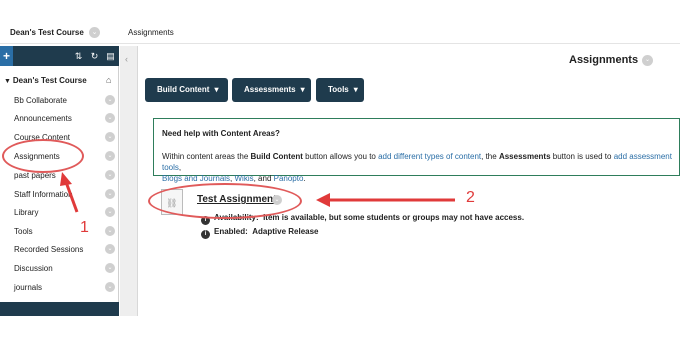 The width and height of the screenshot is (680, 355). I want to click on collapse-menu-tab: ‹, so click(129, 181).